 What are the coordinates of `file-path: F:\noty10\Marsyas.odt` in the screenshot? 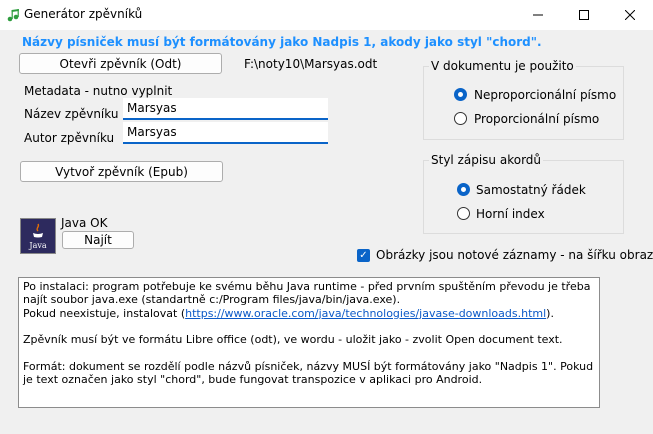 It's located at (311, 64).